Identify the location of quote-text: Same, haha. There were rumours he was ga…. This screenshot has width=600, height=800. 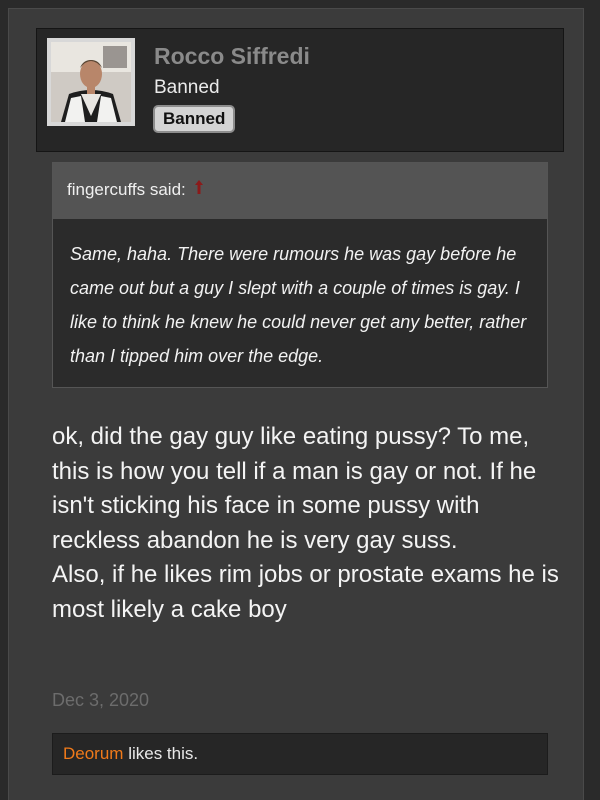
(298, 305).